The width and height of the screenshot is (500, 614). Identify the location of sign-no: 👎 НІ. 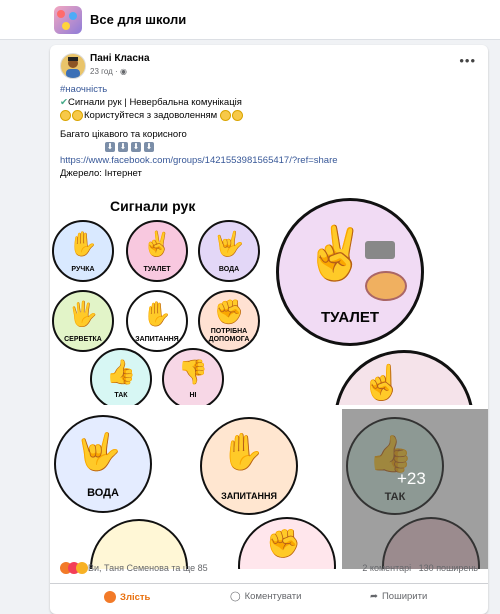
(193, 376).